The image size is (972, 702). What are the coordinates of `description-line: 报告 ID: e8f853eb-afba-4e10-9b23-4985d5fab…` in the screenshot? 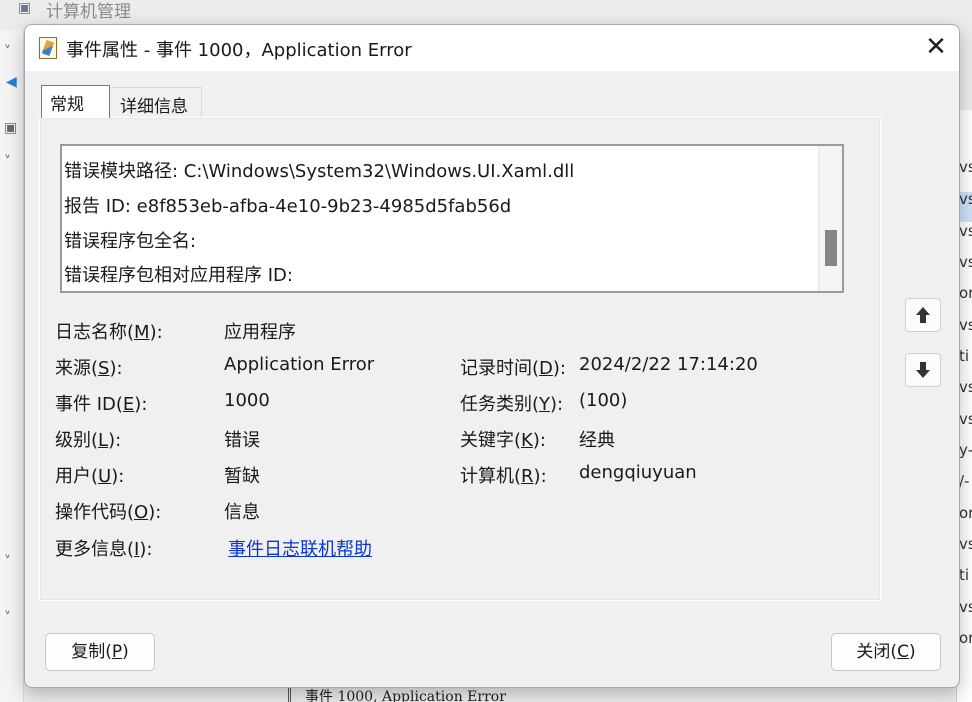 It's located at (288, 206).